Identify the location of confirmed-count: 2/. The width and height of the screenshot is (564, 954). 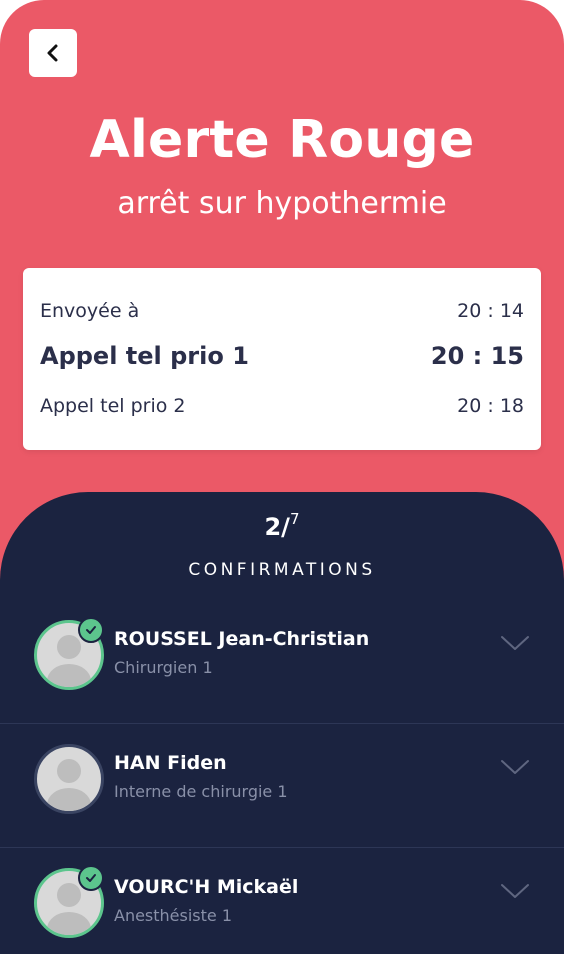
(277, 527).